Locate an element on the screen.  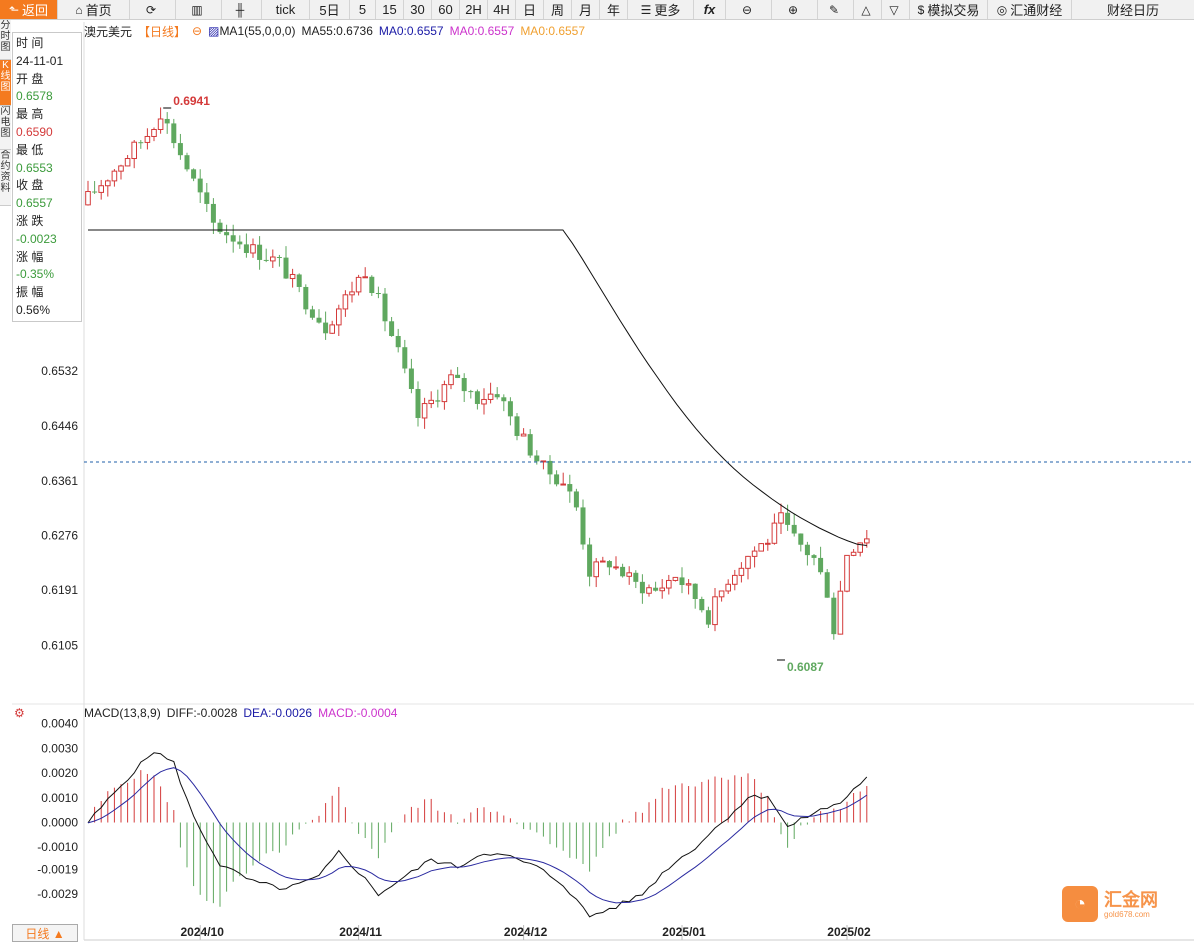
macd-title: MACD(13,8,9) is located at coordinates (122, 713).